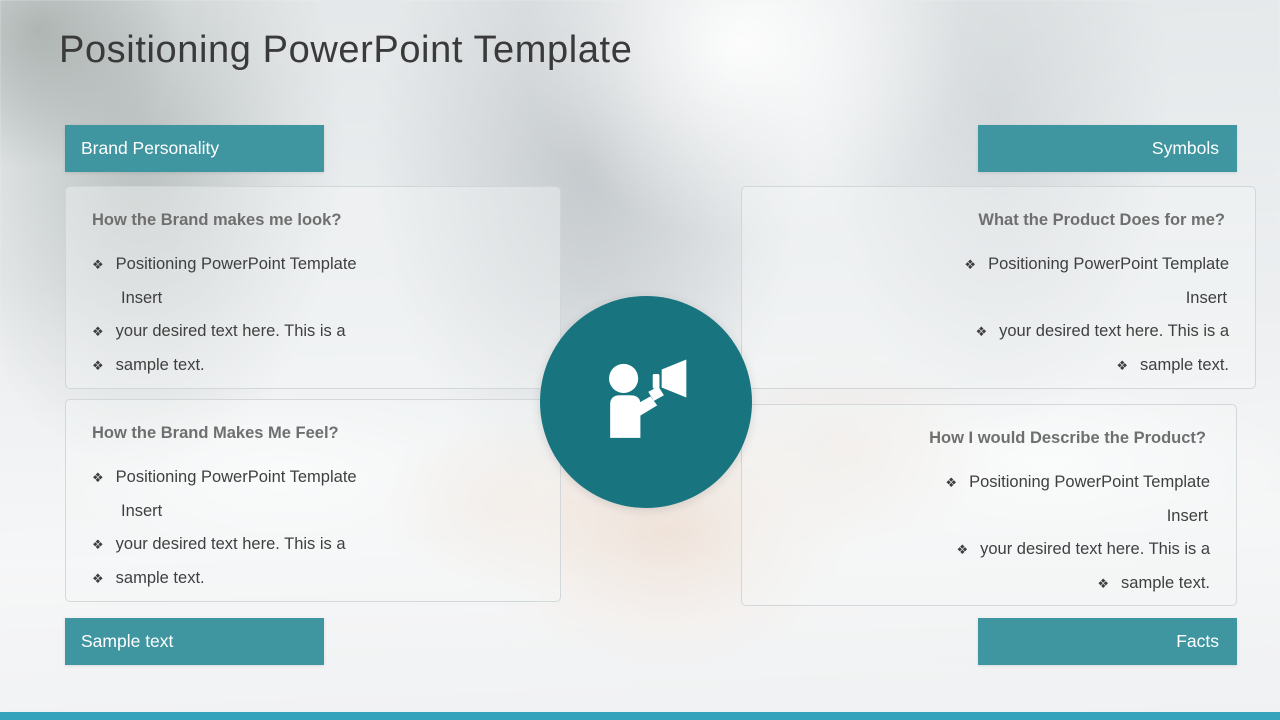  I want to click on label-bar-symbols: Symbols, so click(1107, 148).